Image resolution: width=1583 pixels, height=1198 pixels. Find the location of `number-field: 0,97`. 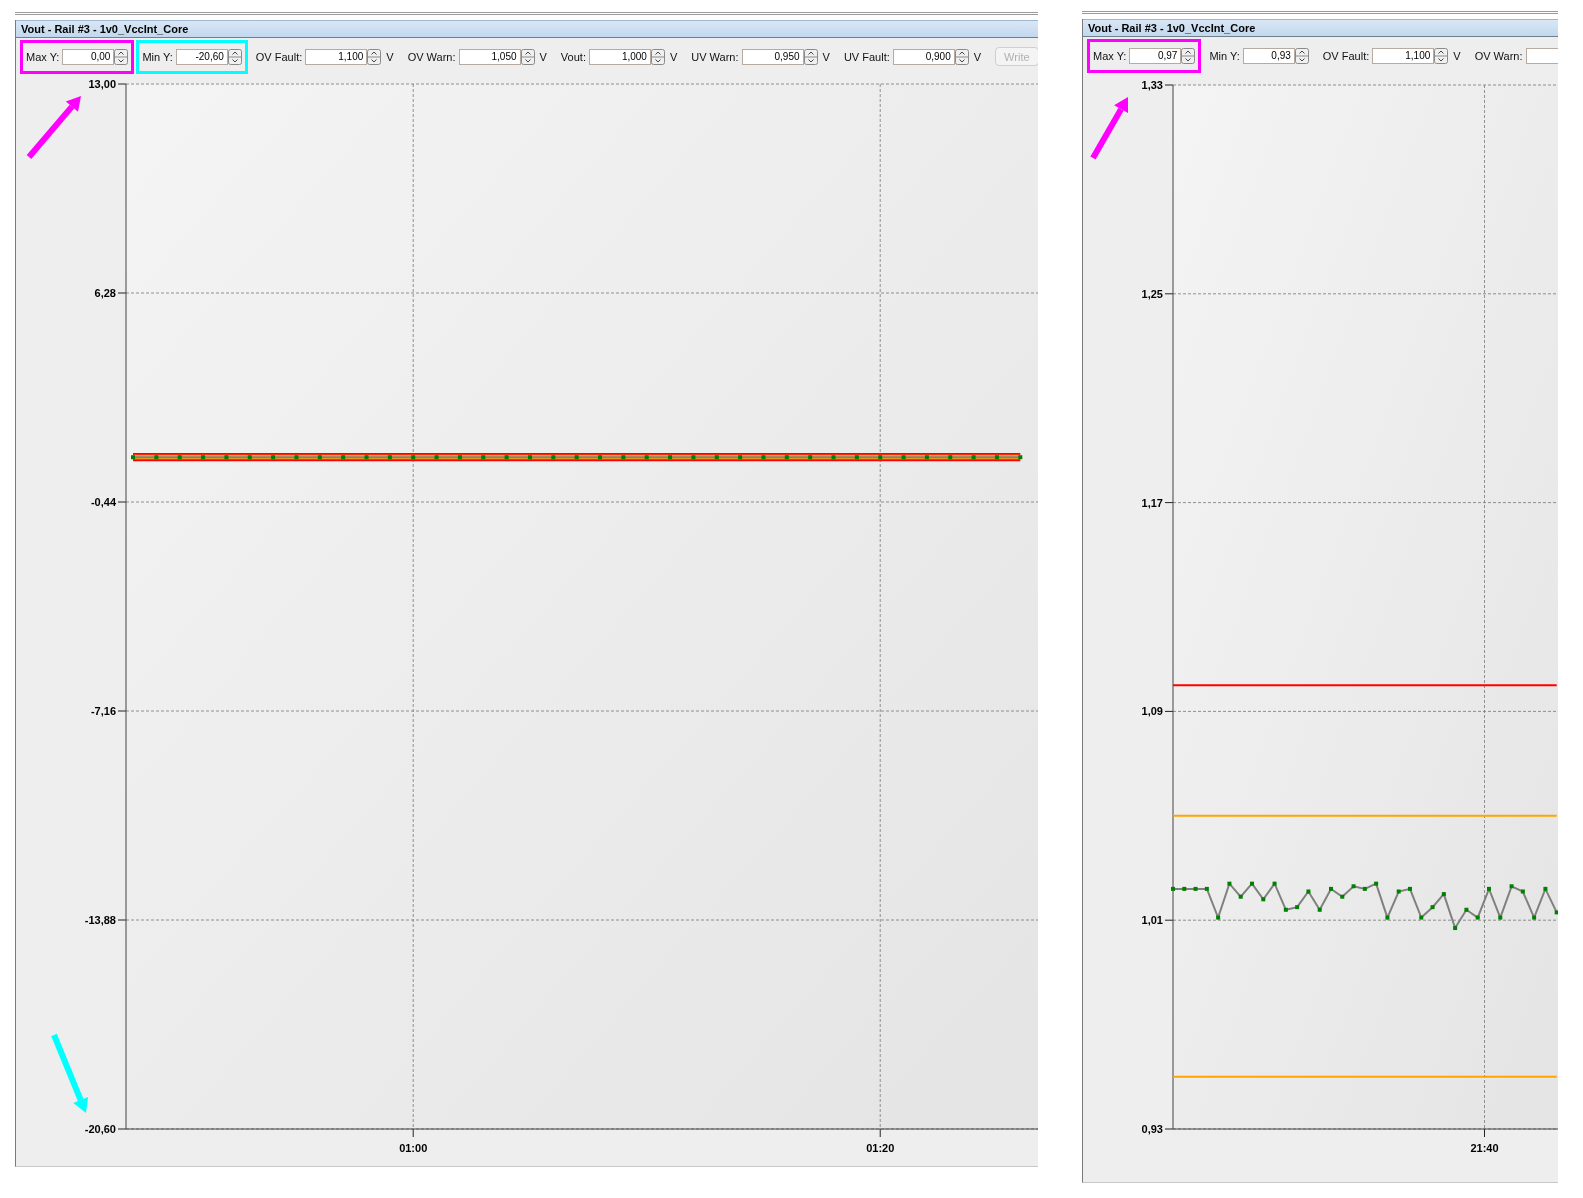

number-field: 0,97 is located at coordinates (1155, 55).